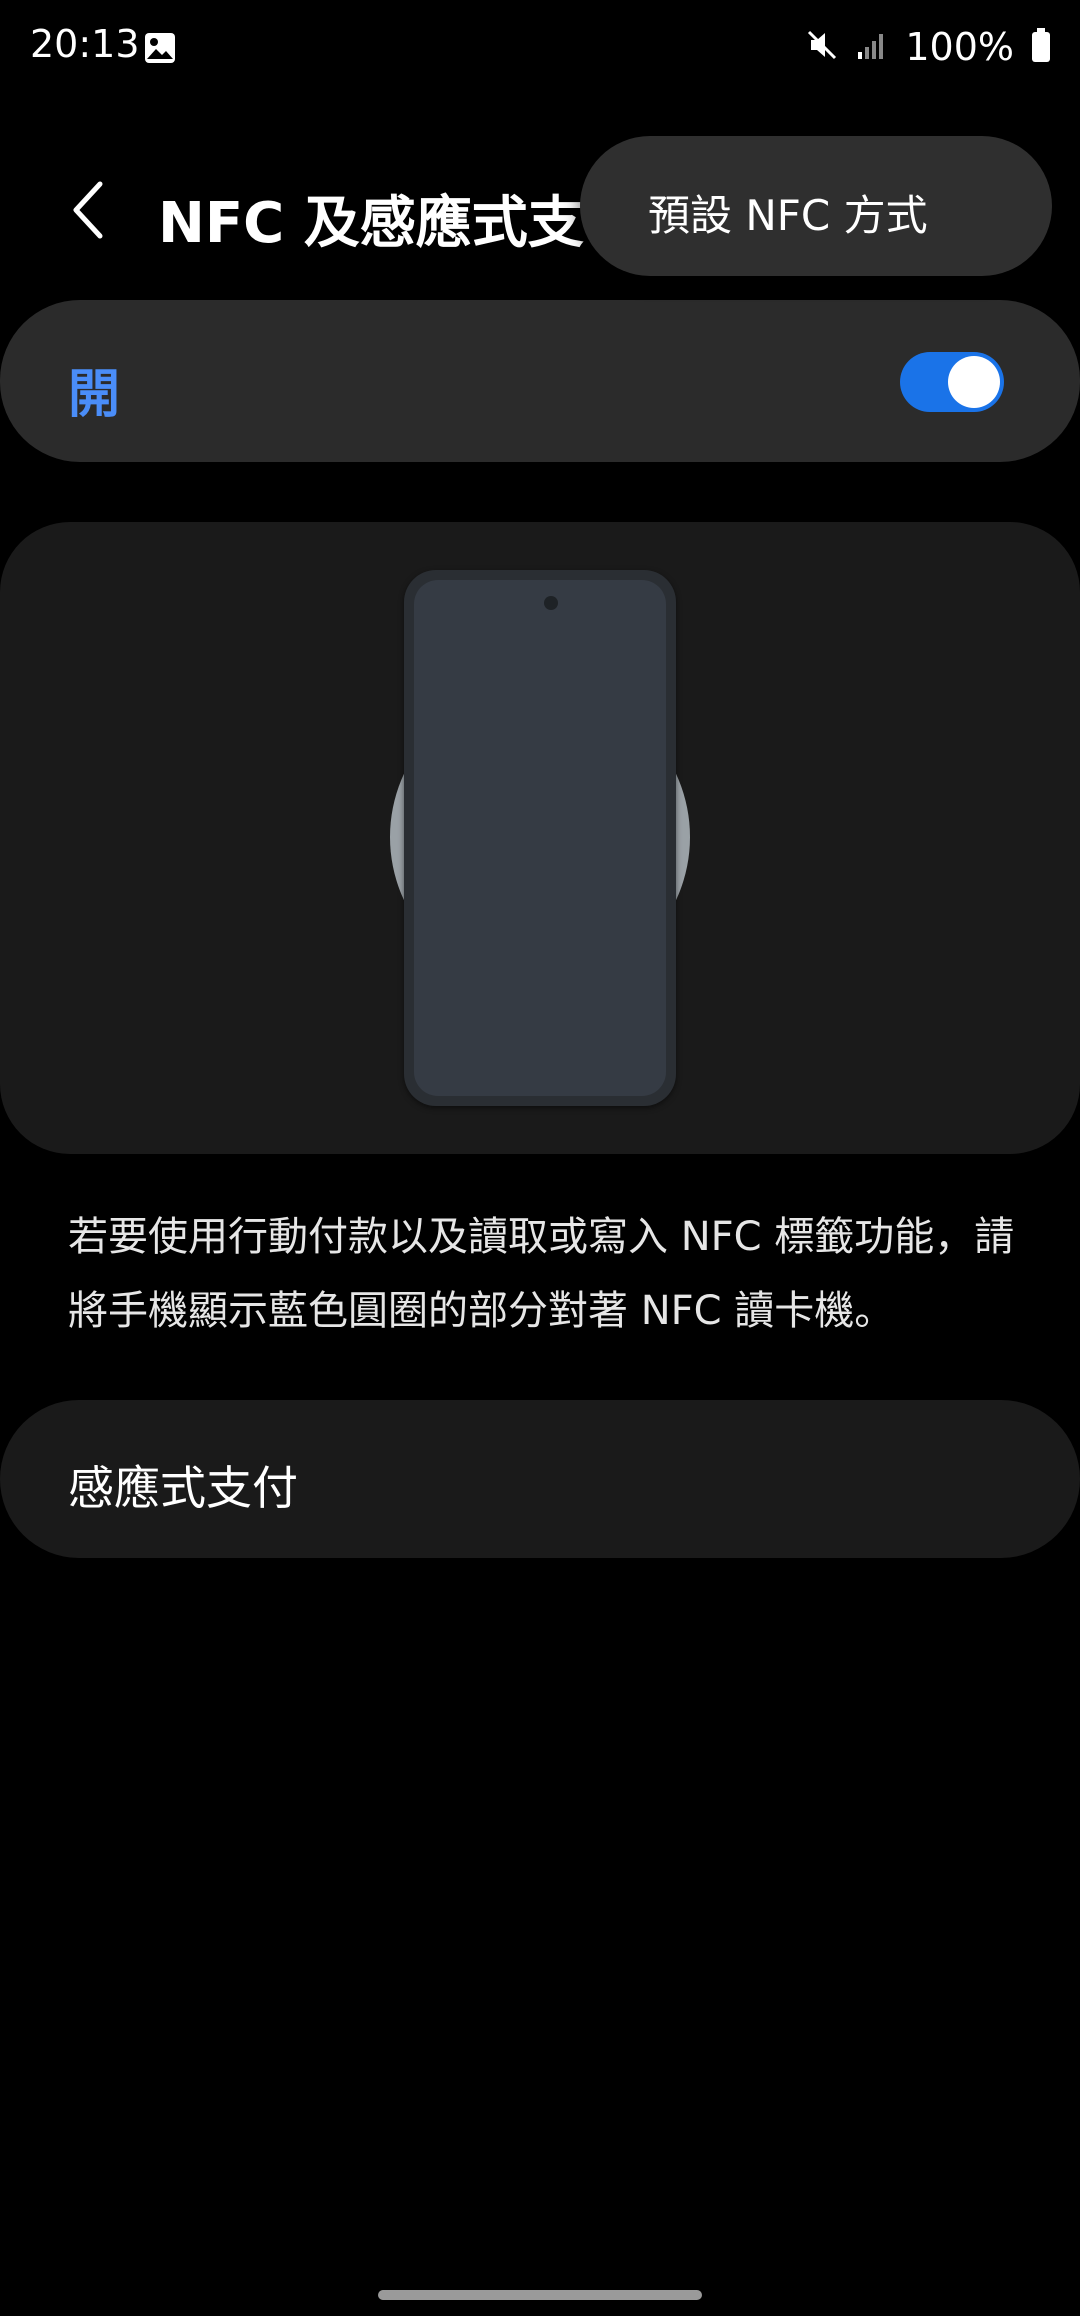 Image resolution: width=1080 pixels, height=2316 pixels. I want to click on status-bar: 20:13 100%, so click(540, 50).